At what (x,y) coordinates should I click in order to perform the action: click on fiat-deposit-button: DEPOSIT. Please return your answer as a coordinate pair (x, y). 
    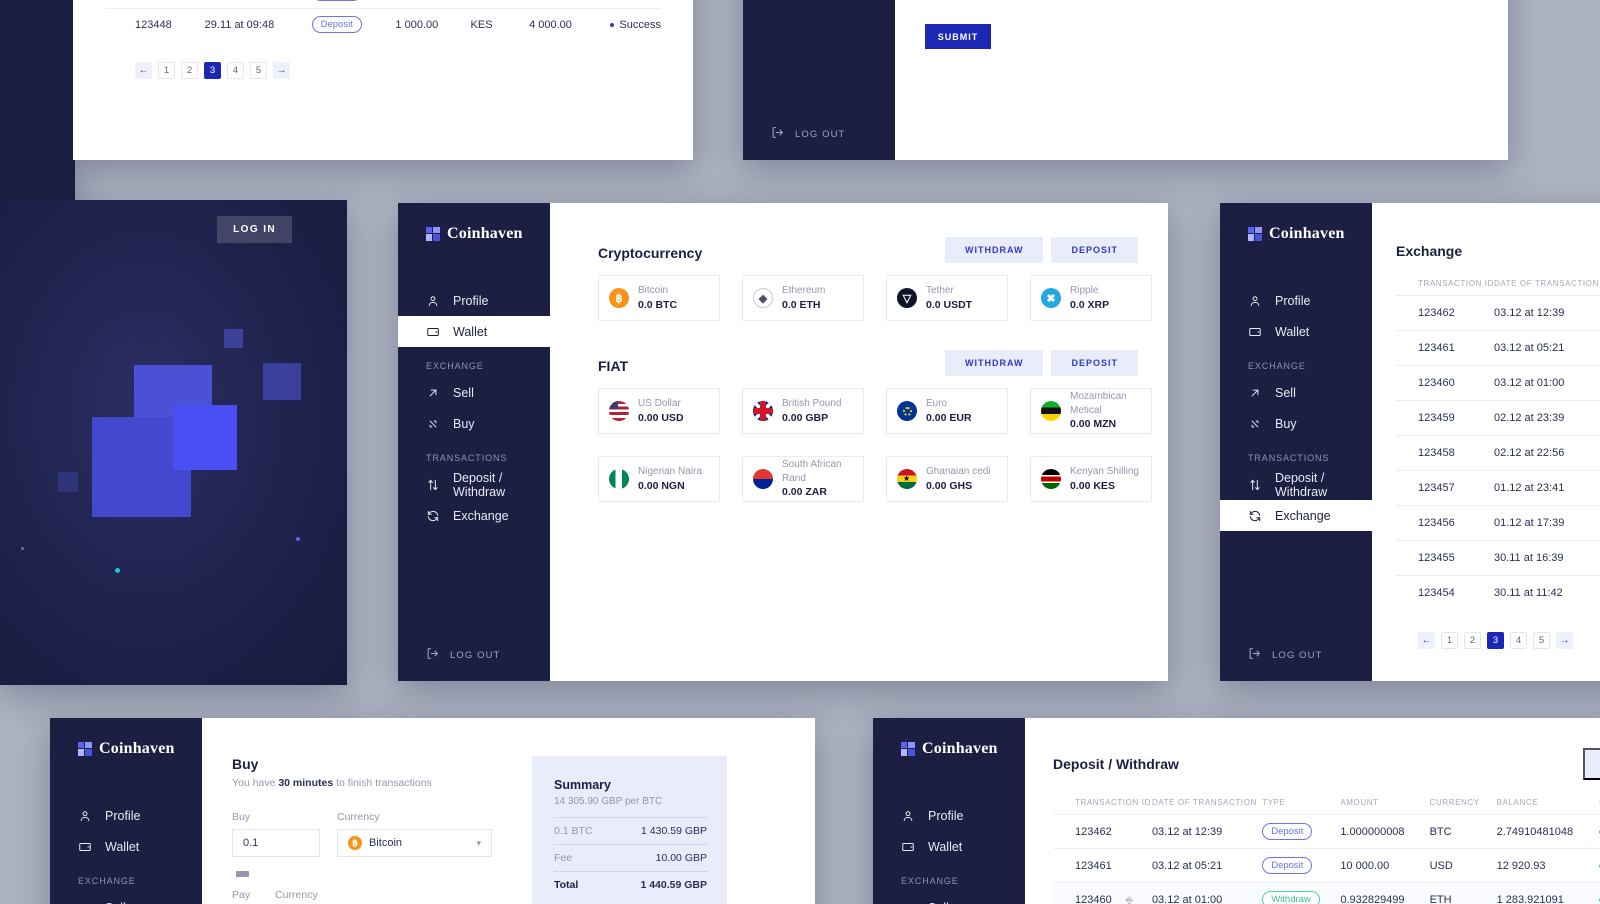
    Looking at the image, I should click on (1094, 363).